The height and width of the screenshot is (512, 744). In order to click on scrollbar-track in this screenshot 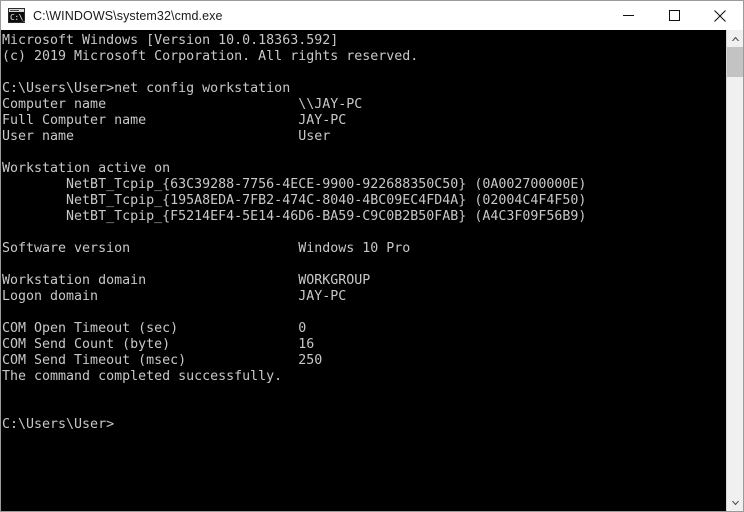, I will do `click(735, 270)`.